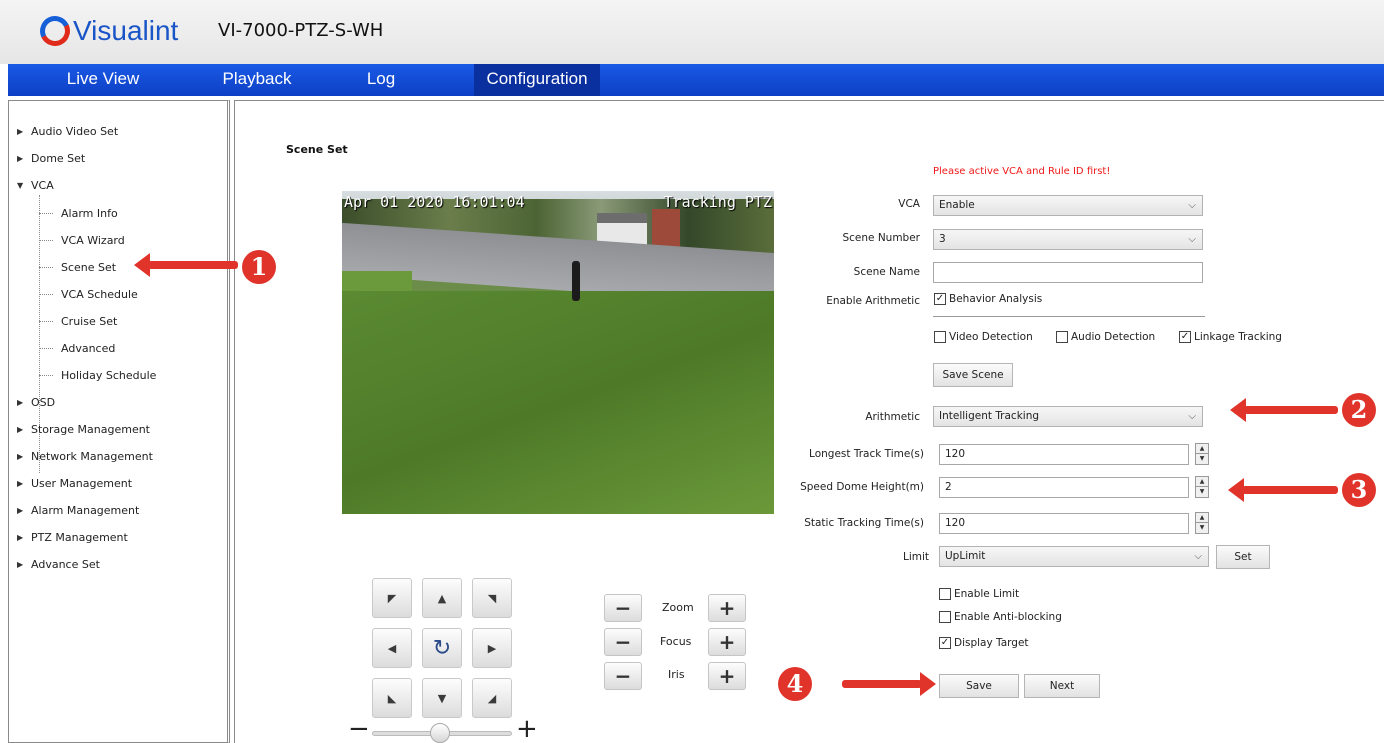 The height and width of the screenshot is (743, 1384). Describe the element at coordinates (623, 608) in the screenshot. I see `zoom-out-button: −` at that location.